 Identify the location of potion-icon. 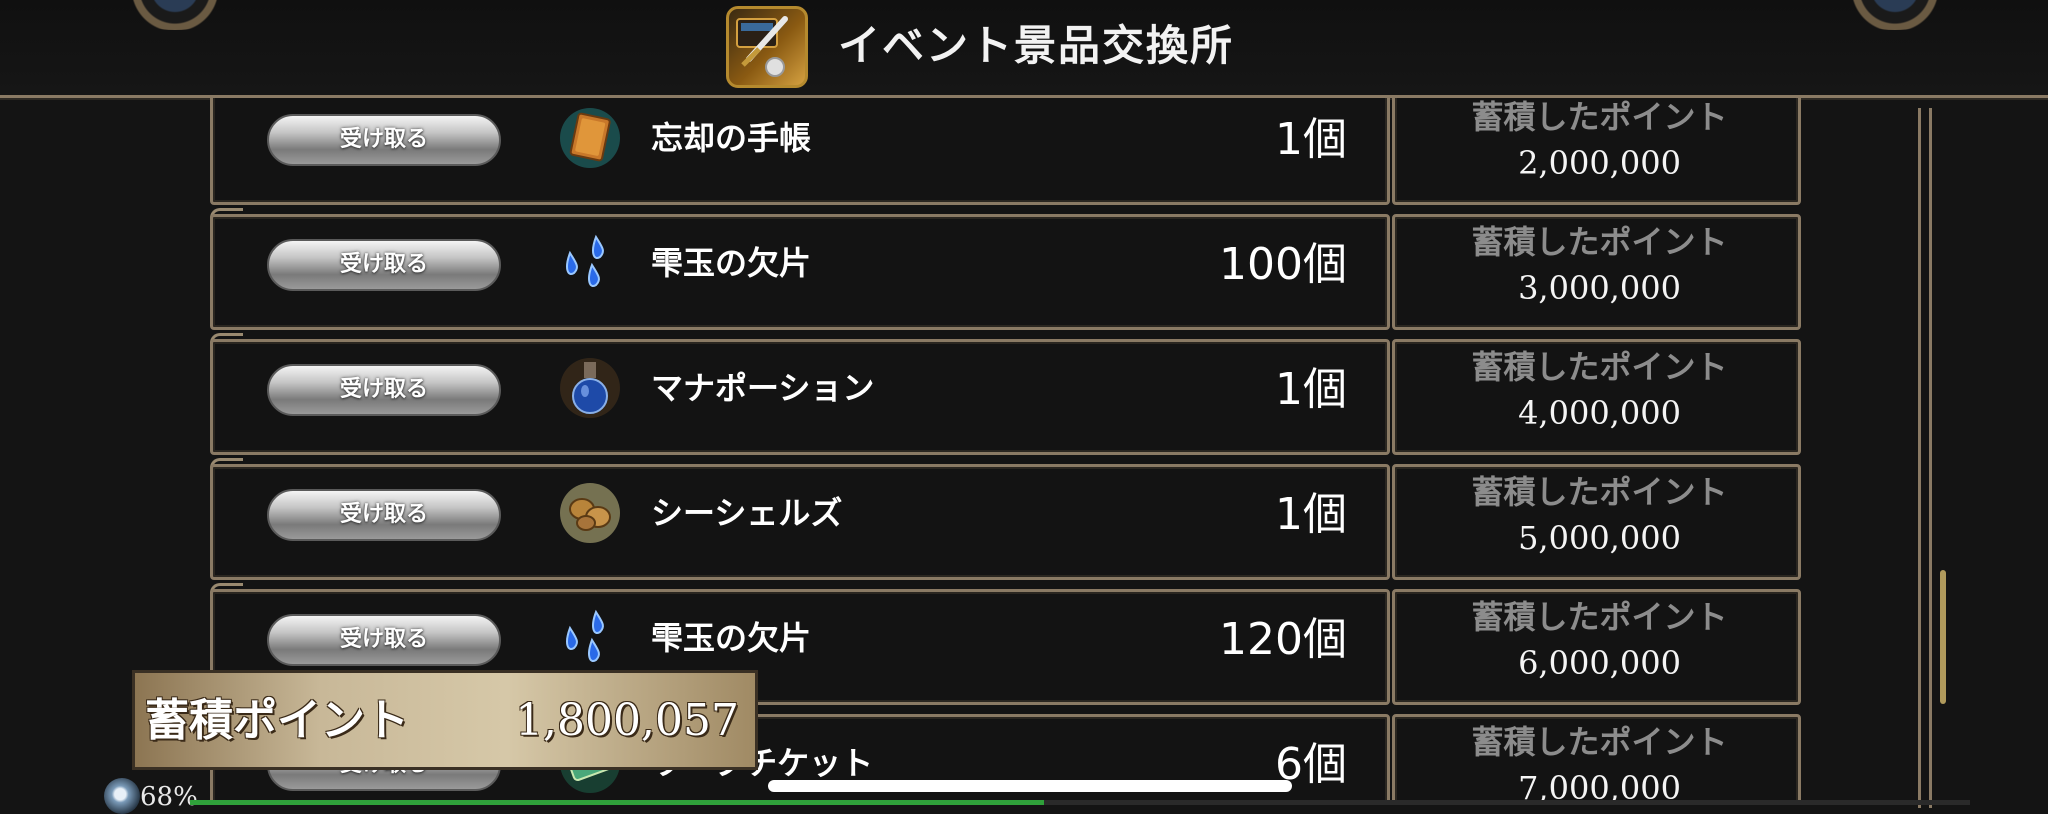
(590, 388).